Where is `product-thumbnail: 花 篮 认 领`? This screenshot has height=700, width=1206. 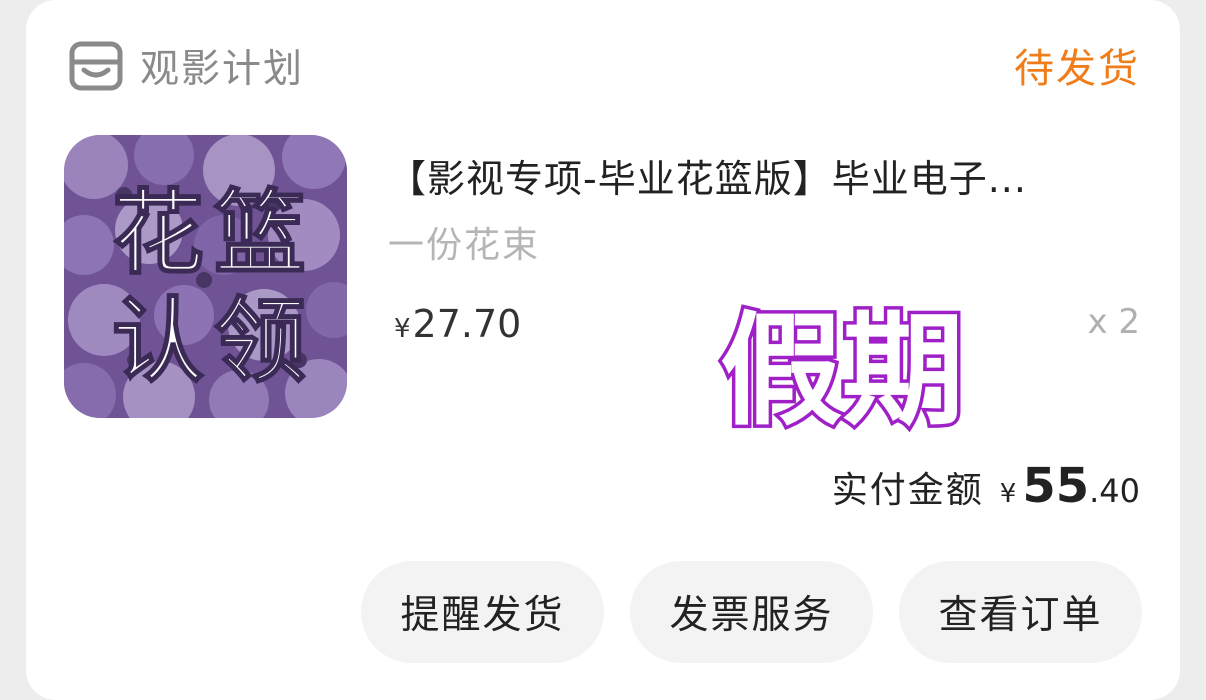
product-thumbnail: 花 篮 认 领 is located at coordinates (205, 276).